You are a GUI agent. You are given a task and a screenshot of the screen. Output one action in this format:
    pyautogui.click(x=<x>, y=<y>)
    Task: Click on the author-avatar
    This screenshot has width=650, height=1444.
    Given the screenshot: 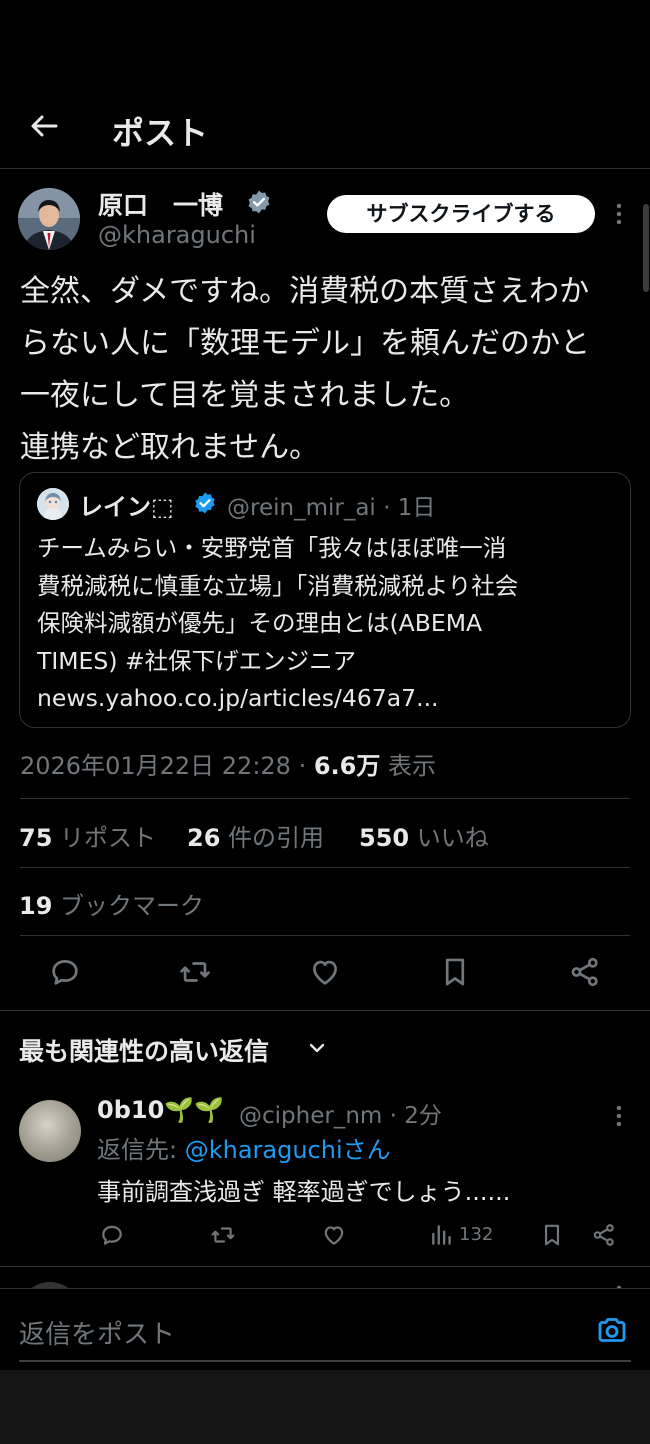 What is the action you would take?
    pyautogui.click(x=49, y=219)
    